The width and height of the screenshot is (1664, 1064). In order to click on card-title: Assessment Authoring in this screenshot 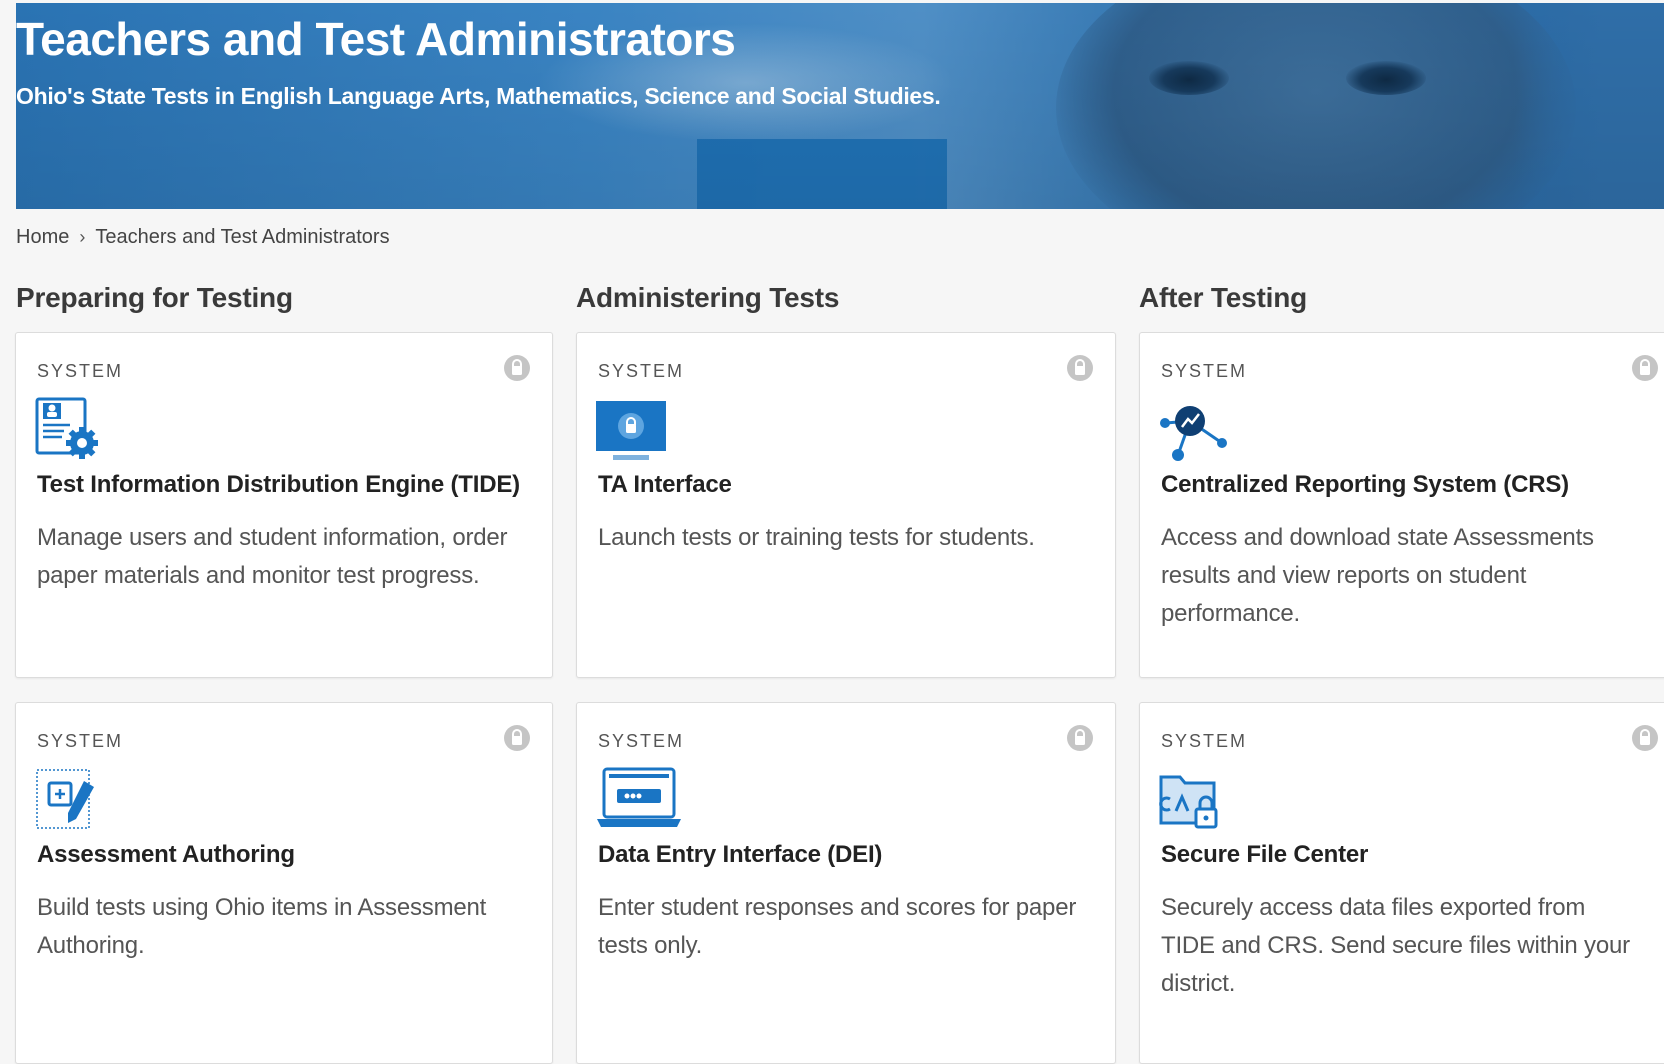, I will do `click(166, 855)`.